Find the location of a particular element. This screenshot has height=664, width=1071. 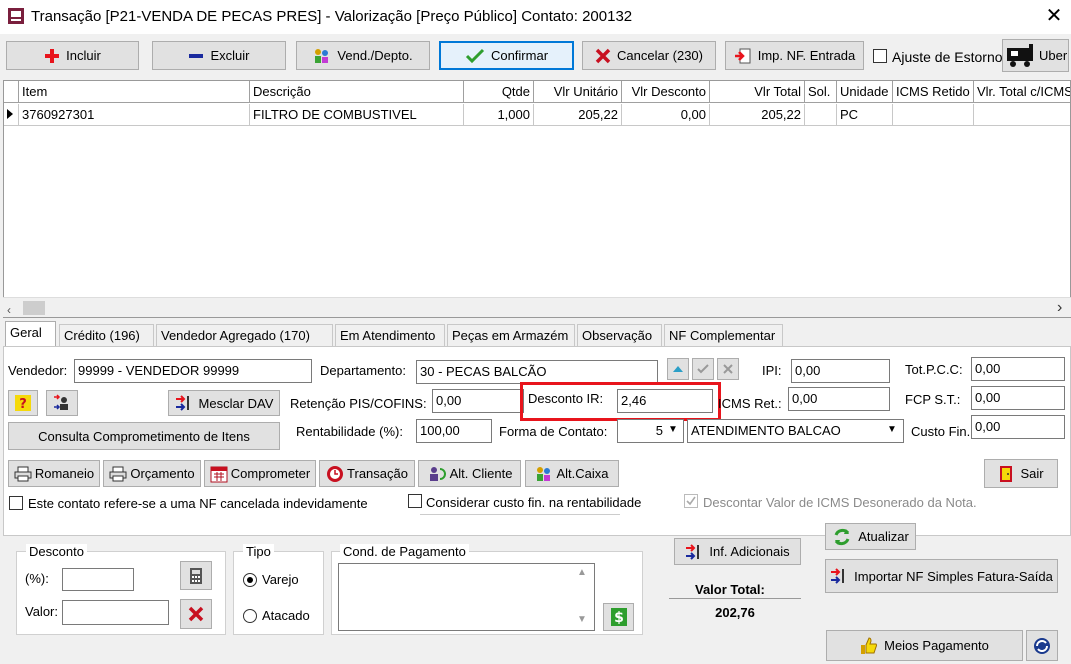

help-button: ? is located at coordinates (23, 403).